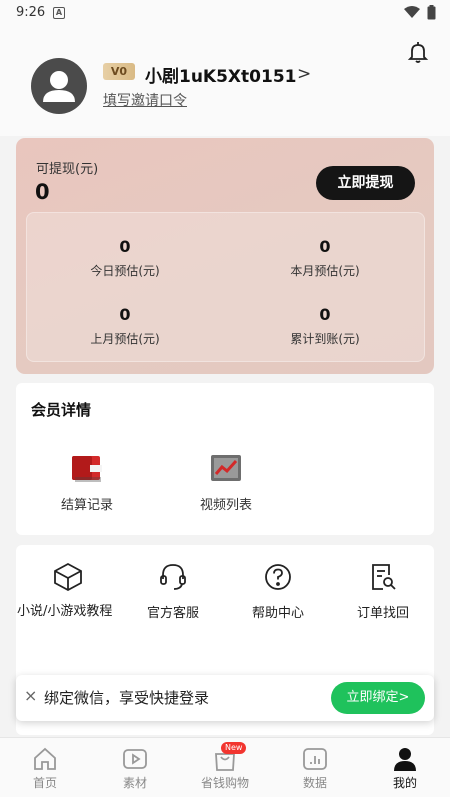 This screenshot has height=797, width=450. I want to click on avatar-placeholder-icon, so click(59, 86).